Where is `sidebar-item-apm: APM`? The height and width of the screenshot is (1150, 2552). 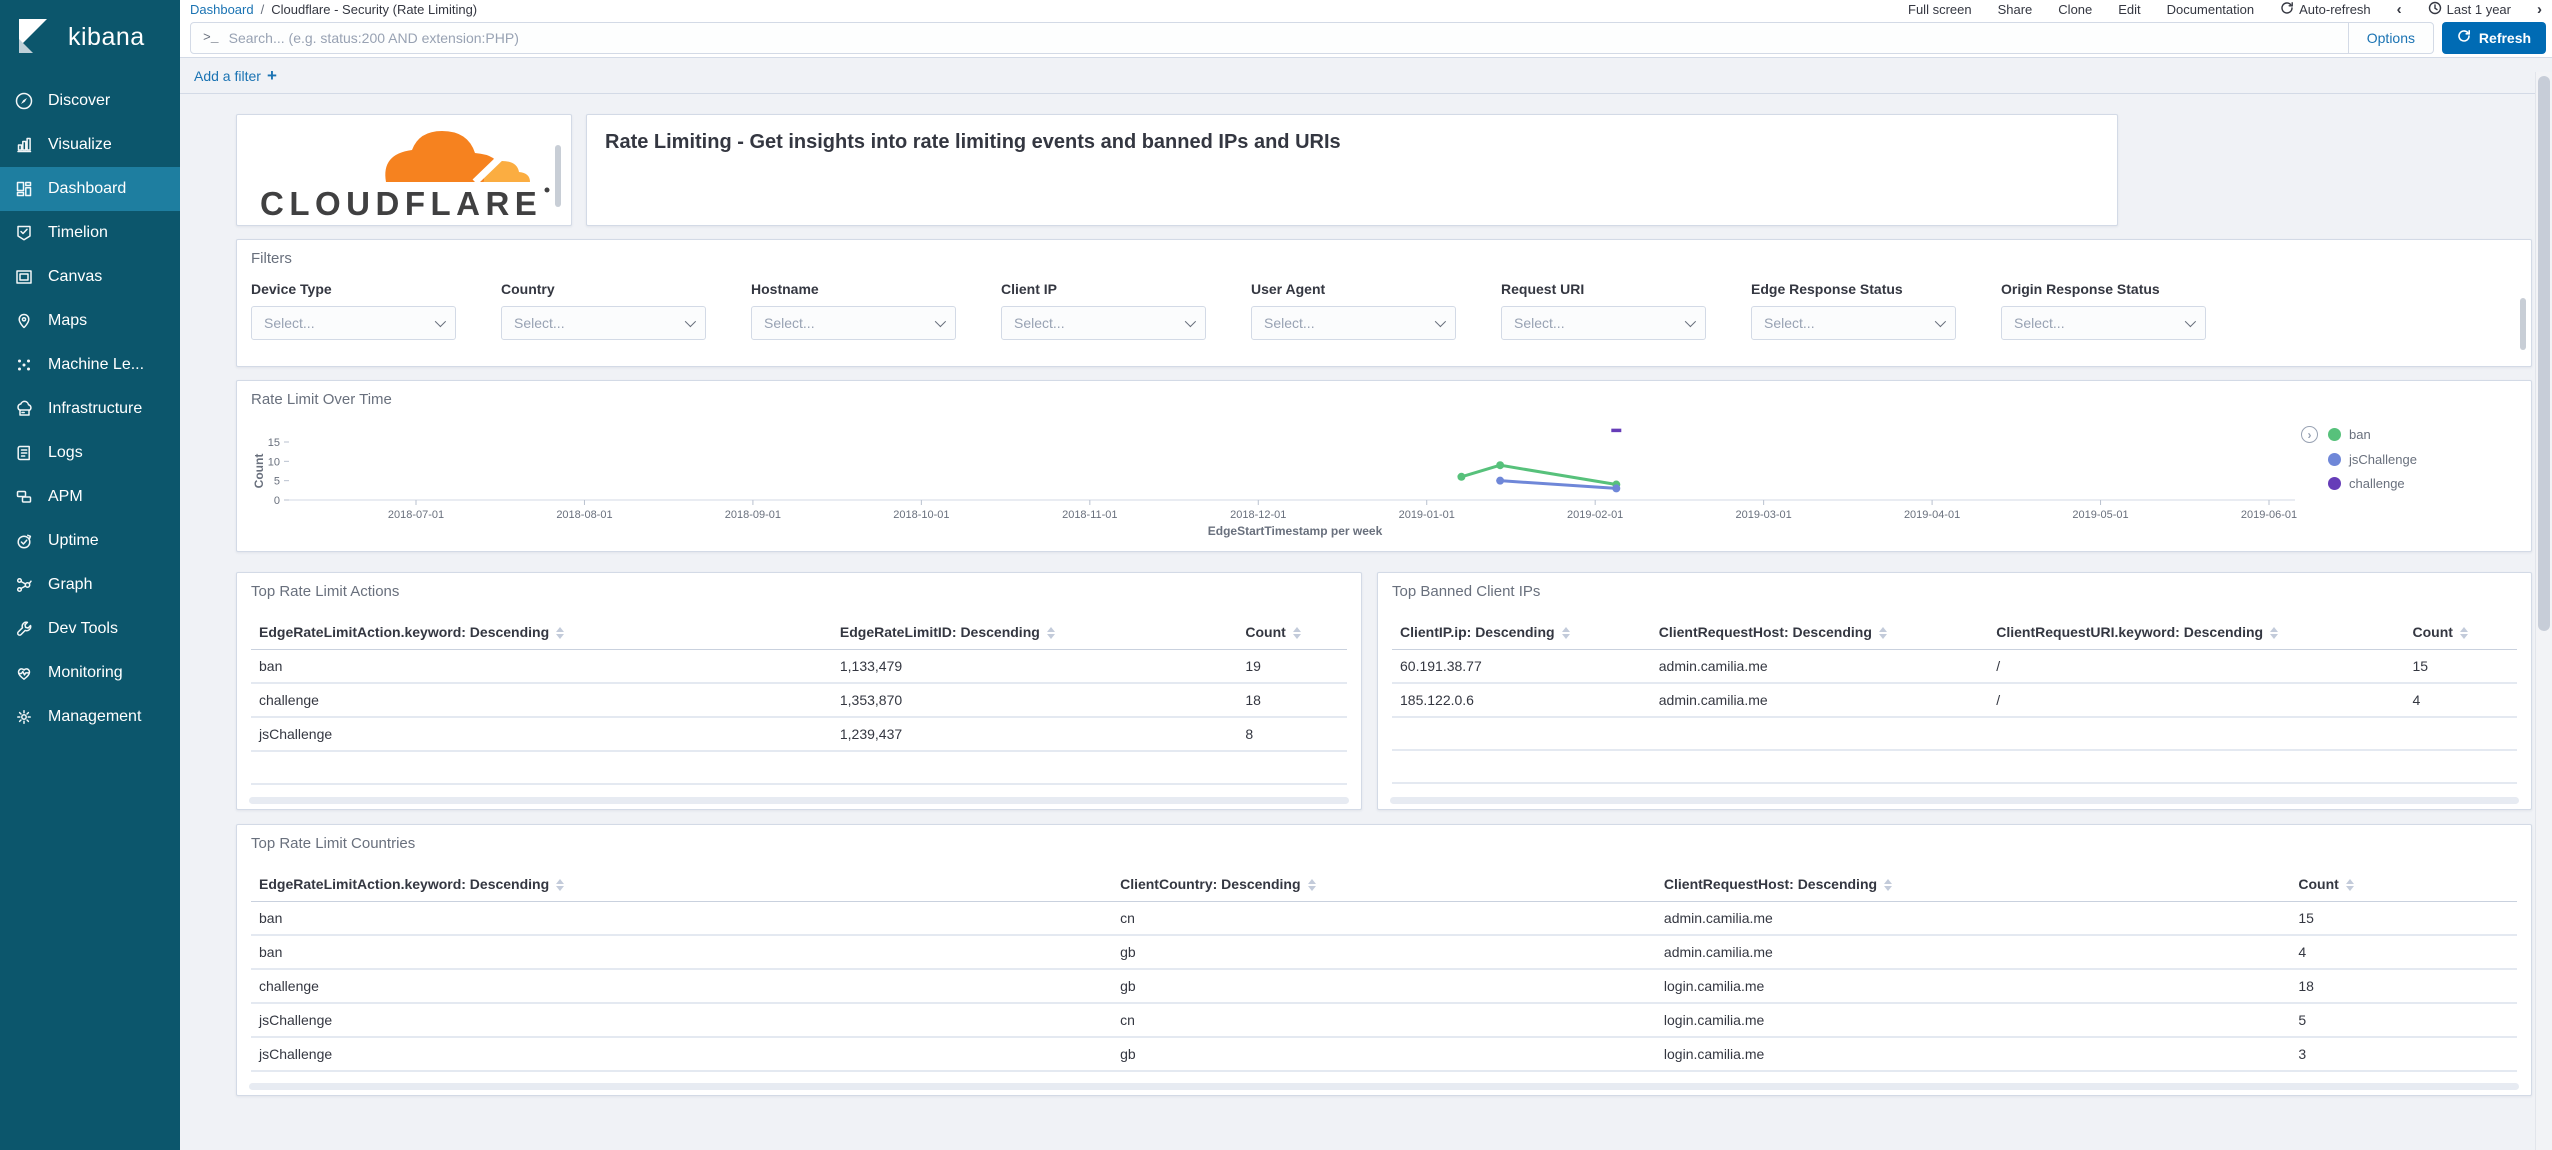 sidebar-item-apm: APM is located at coordinates (90, 497).